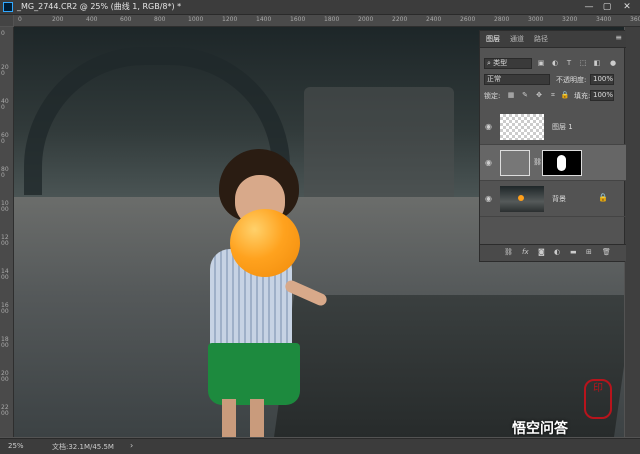 The image size is (640, 454). I want to click on mask-shape, so click(561, 163).